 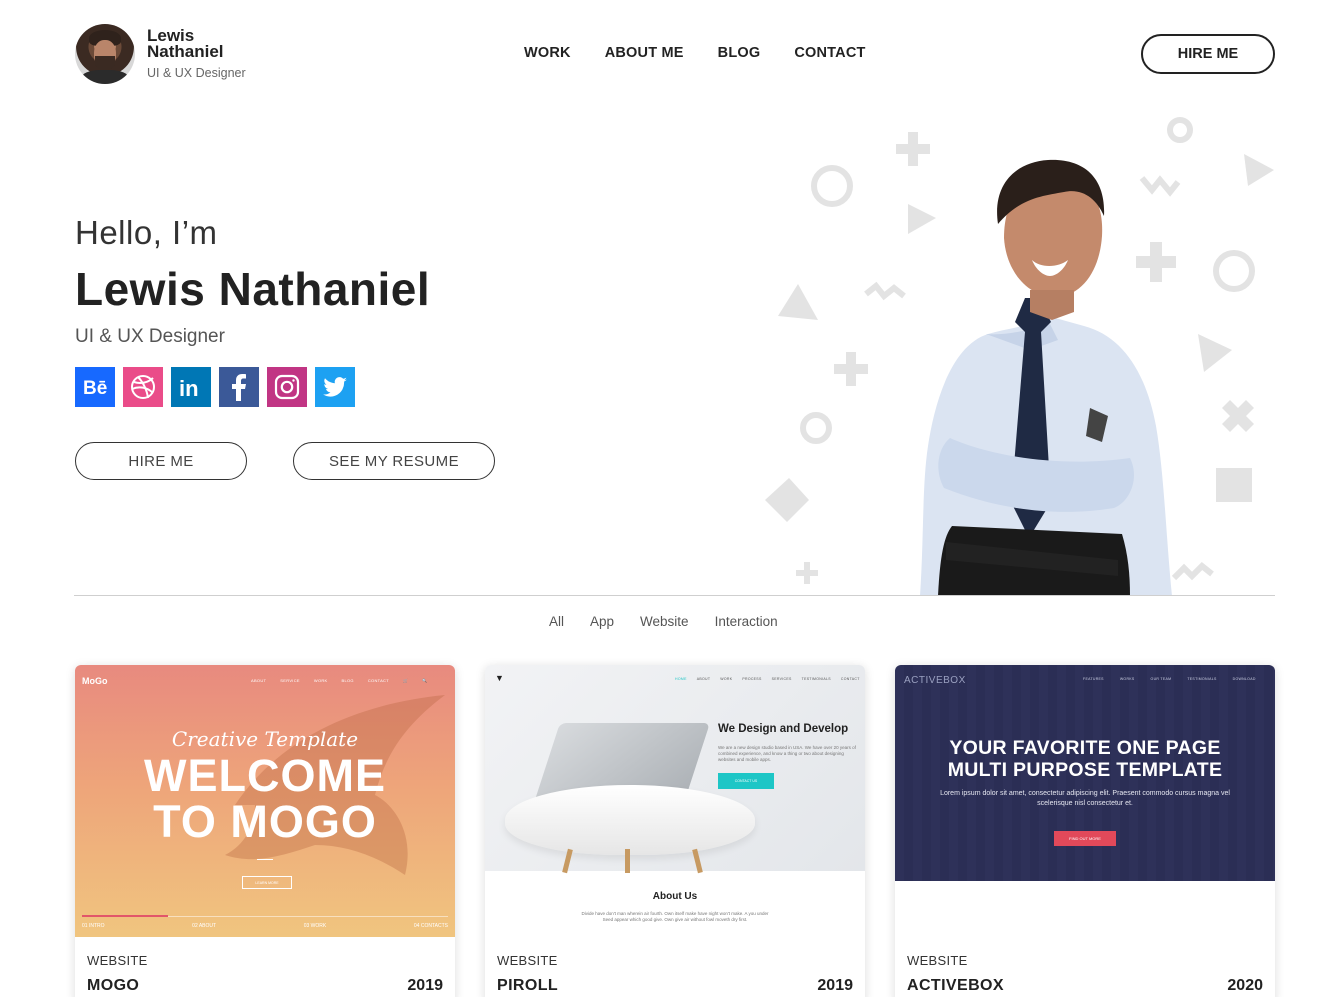 What do you see at coordinates (265, 926) in the screenshot?
I see `preview-steps: 01 INTRO 02 ABOUT 03 WORK 04 CONTACTS` at bounding box center [265, 926].